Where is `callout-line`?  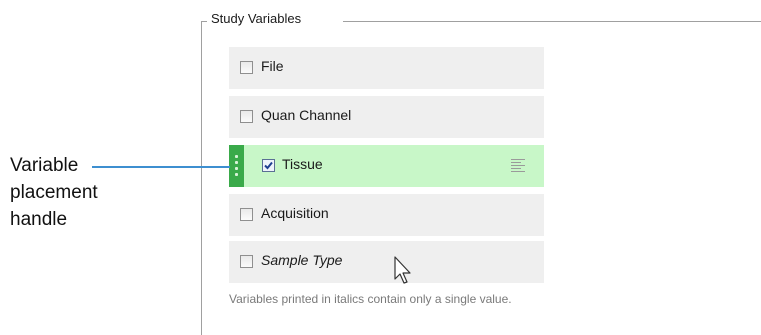 callout-line is located at coordinates (161, 167).